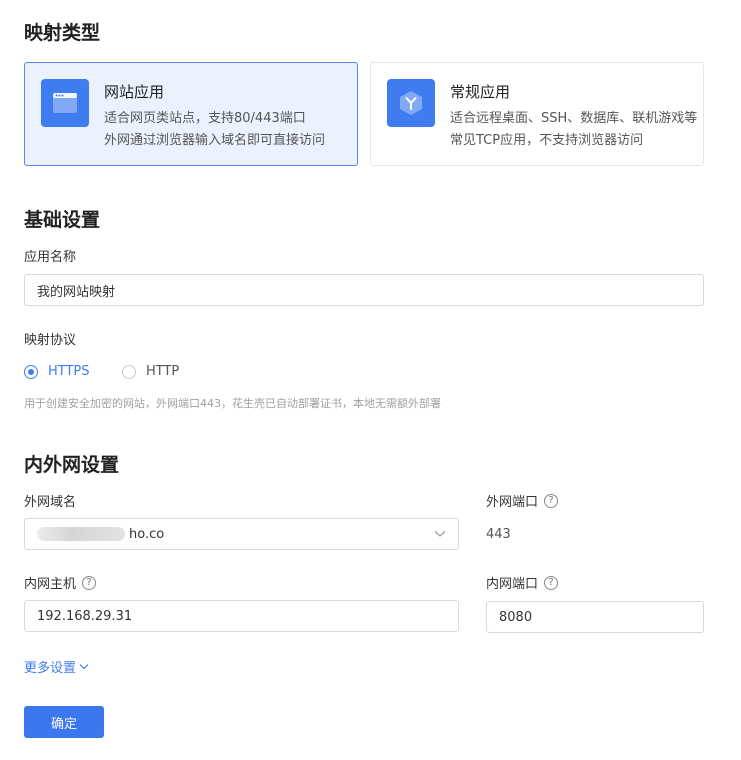 This screenshot has height=760, width=741. Describe the element at coordinates (69, 371) in the screenshot. I see `radio-label-https: HTTPS` at that location.